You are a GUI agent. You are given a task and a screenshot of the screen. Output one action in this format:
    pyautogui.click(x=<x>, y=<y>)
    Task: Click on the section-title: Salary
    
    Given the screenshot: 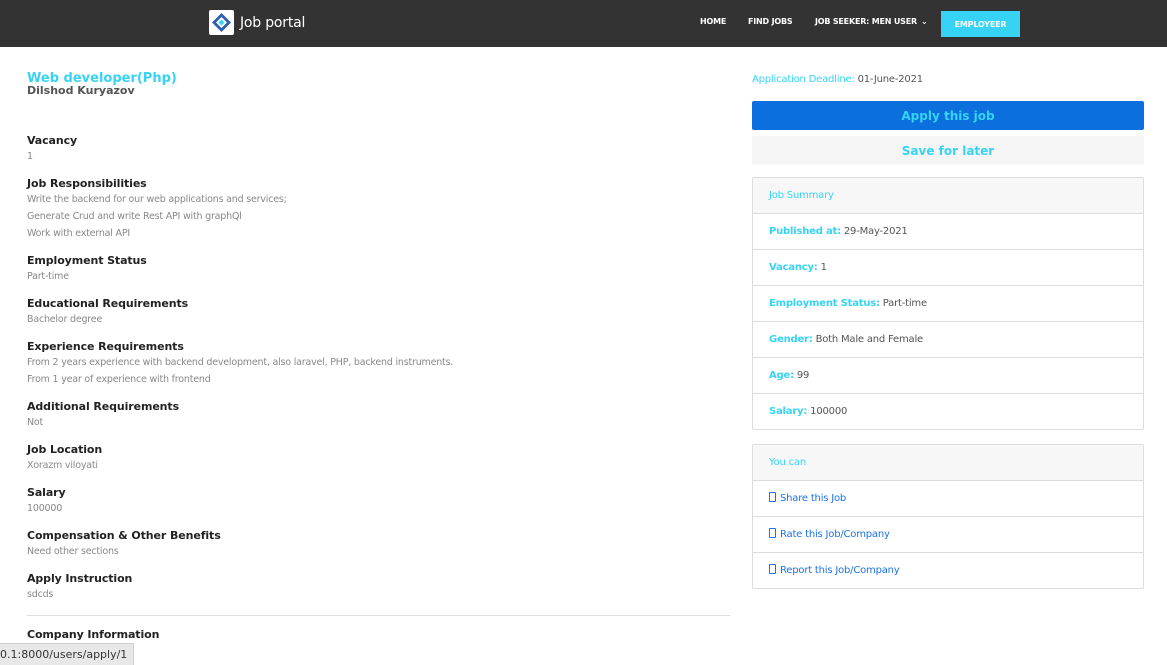 What is the action you would take?
    pyautogui.click(x=46, y=492)
    